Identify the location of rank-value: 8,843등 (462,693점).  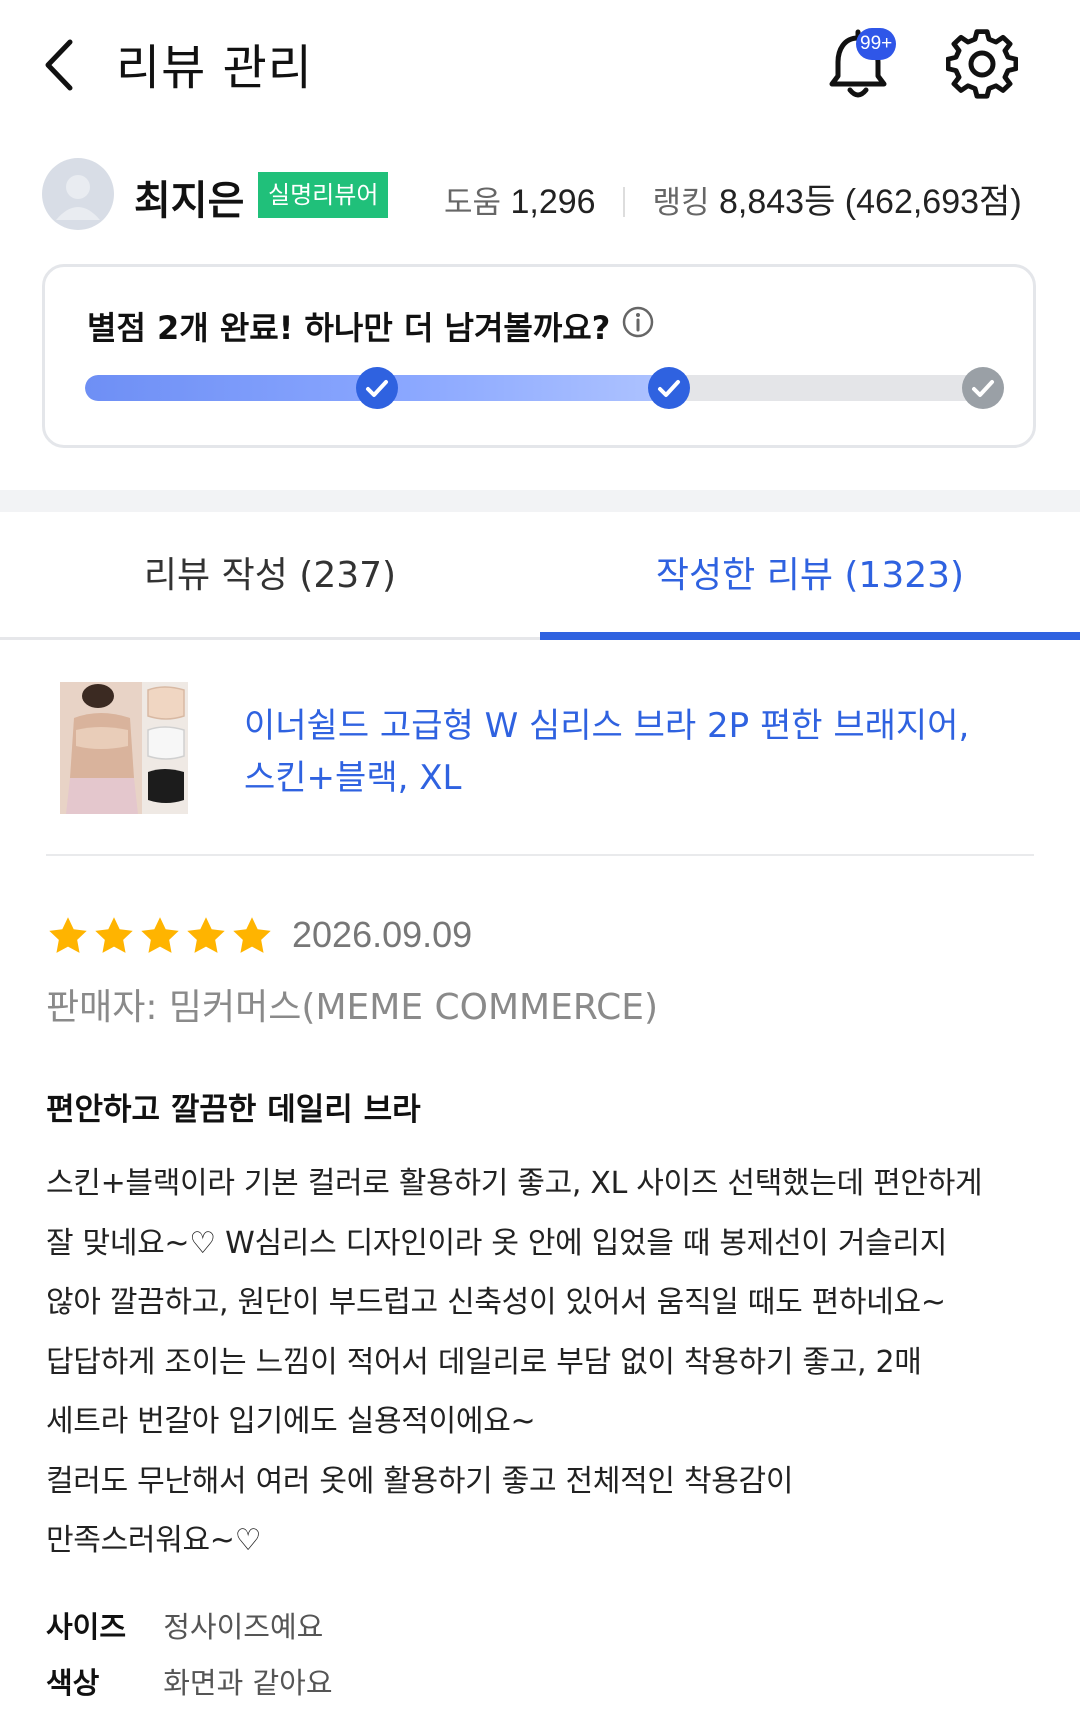
(870, 202).